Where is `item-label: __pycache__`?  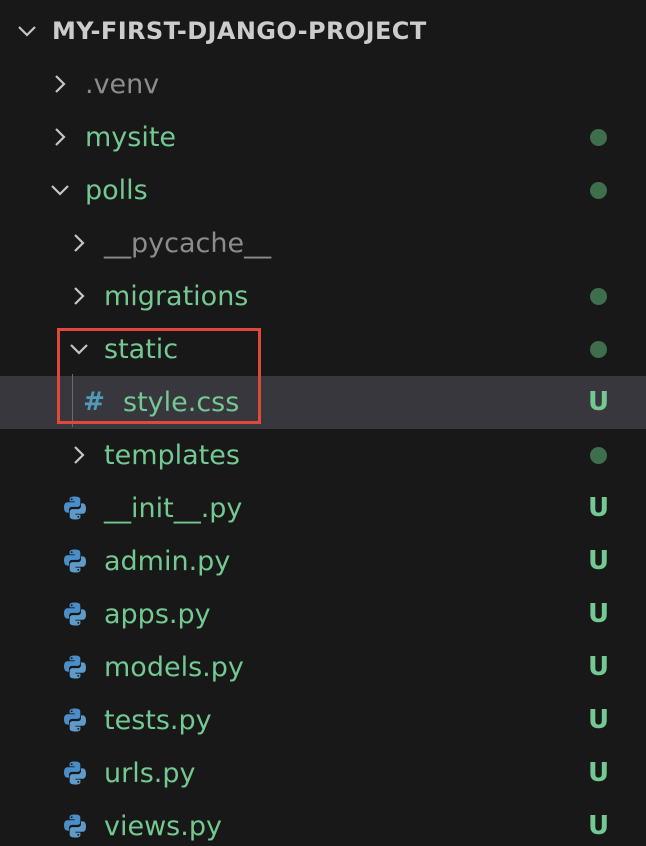 item-label: __pycache__ is located at coordinates (188, 243).